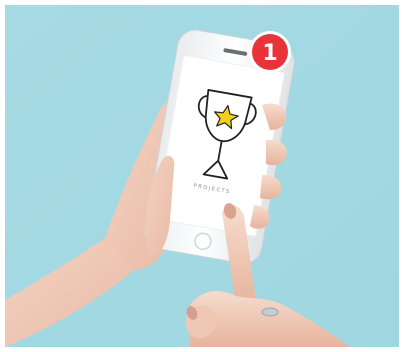 The height and width of the screenshot is (352, 404). Describe the element at coordinates (270, 312) in the screenshot. I see `ring-icon` at that location.